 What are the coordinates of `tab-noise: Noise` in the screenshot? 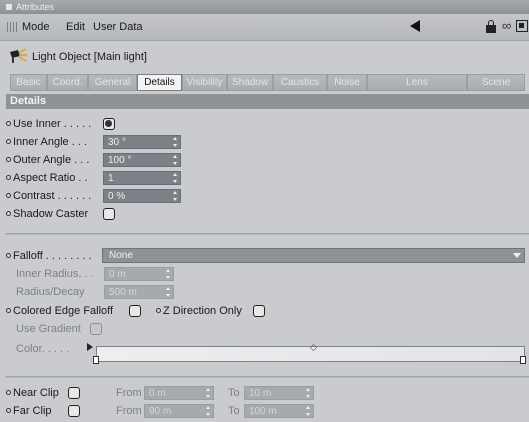 It's located at (347, 82).